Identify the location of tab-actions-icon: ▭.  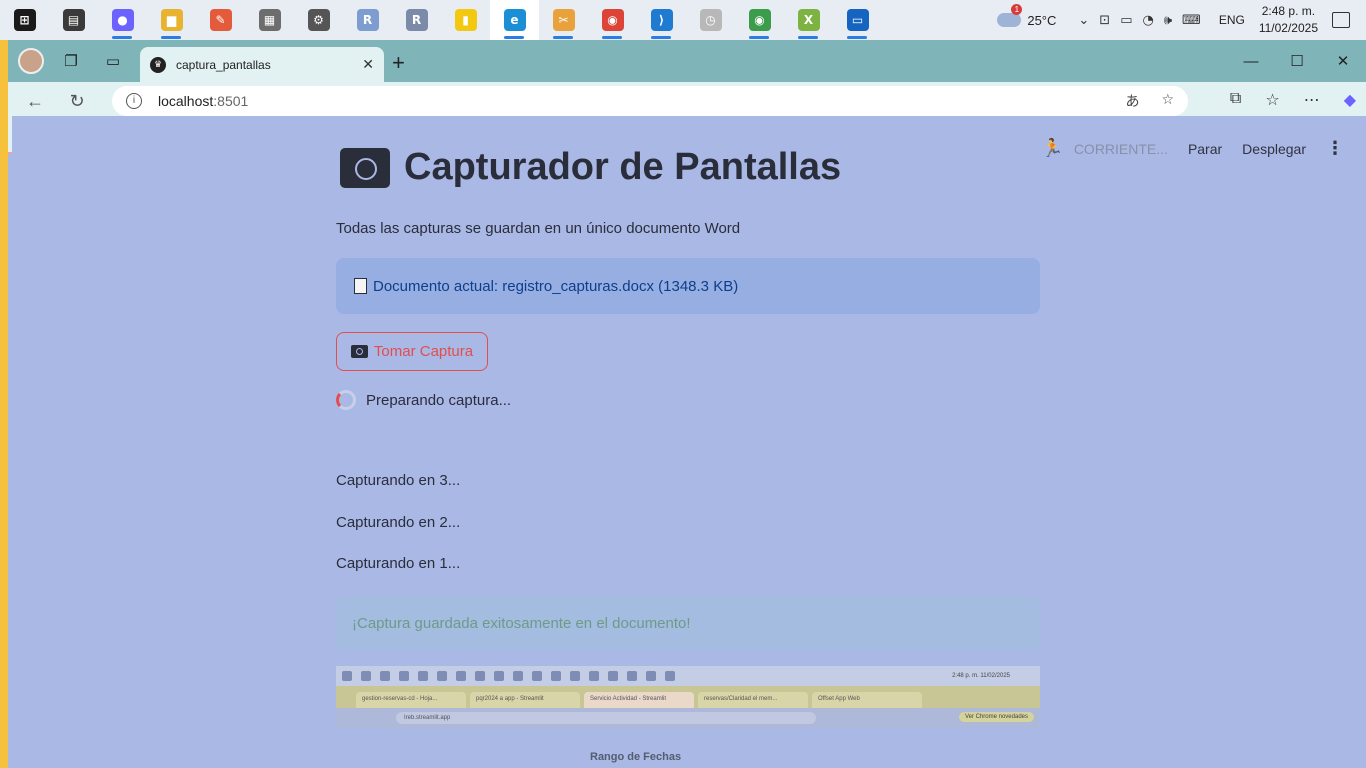
(113, 61).